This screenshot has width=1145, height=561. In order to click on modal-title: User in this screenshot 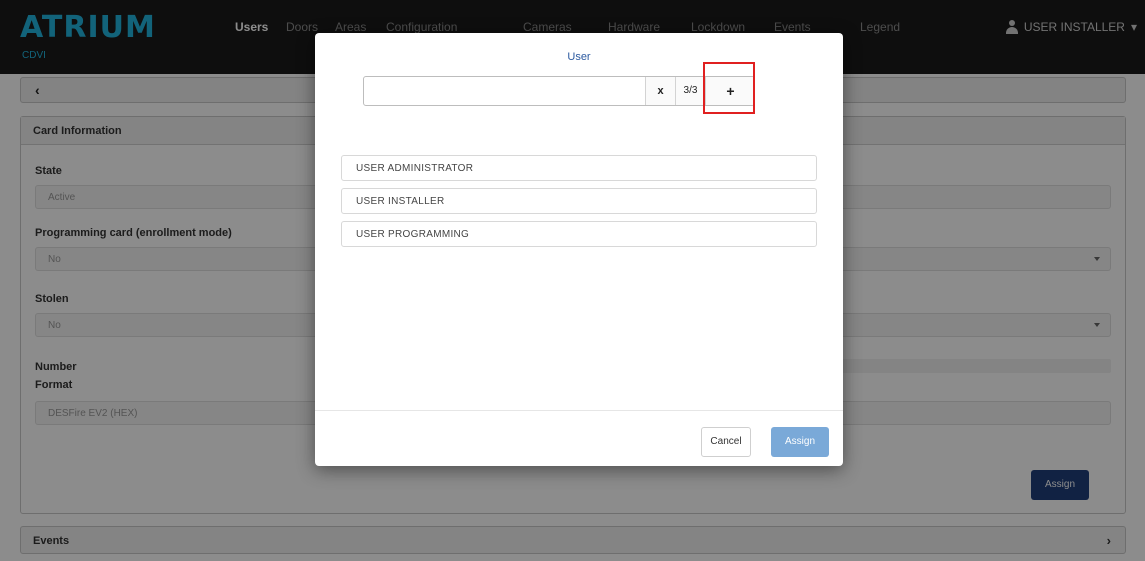, I will do `click(579, 57)`.